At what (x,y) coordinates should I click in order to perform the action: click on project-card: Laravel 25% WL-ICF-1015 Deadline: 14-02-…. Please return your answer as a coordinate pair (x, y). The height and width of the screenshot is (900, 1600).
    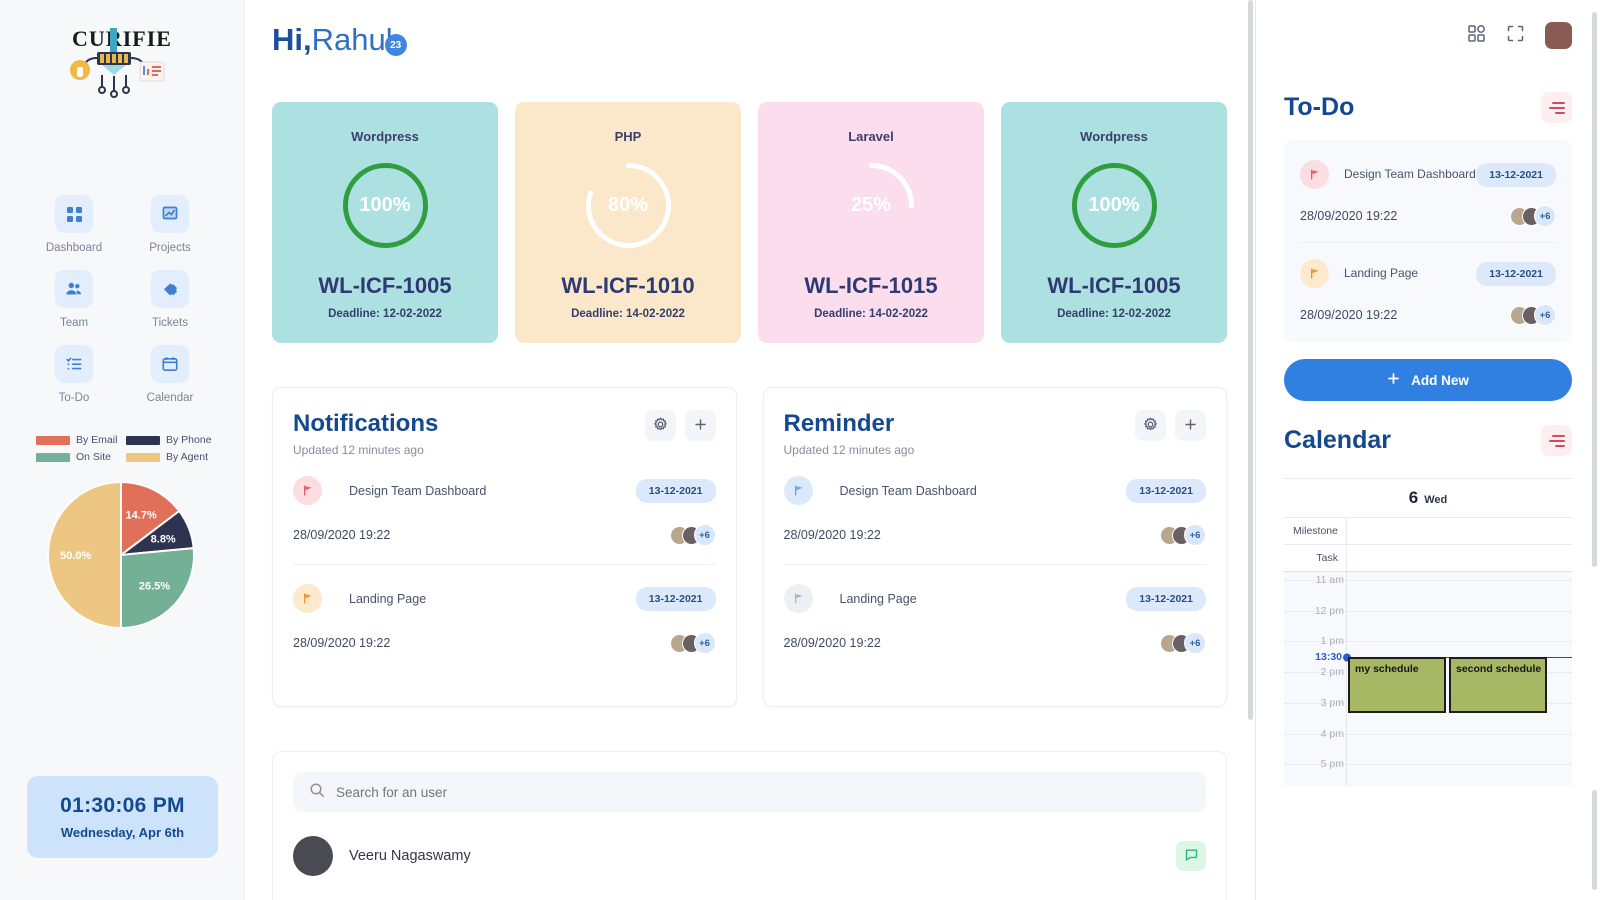
    Looking at the image, I should click on (871, 222).